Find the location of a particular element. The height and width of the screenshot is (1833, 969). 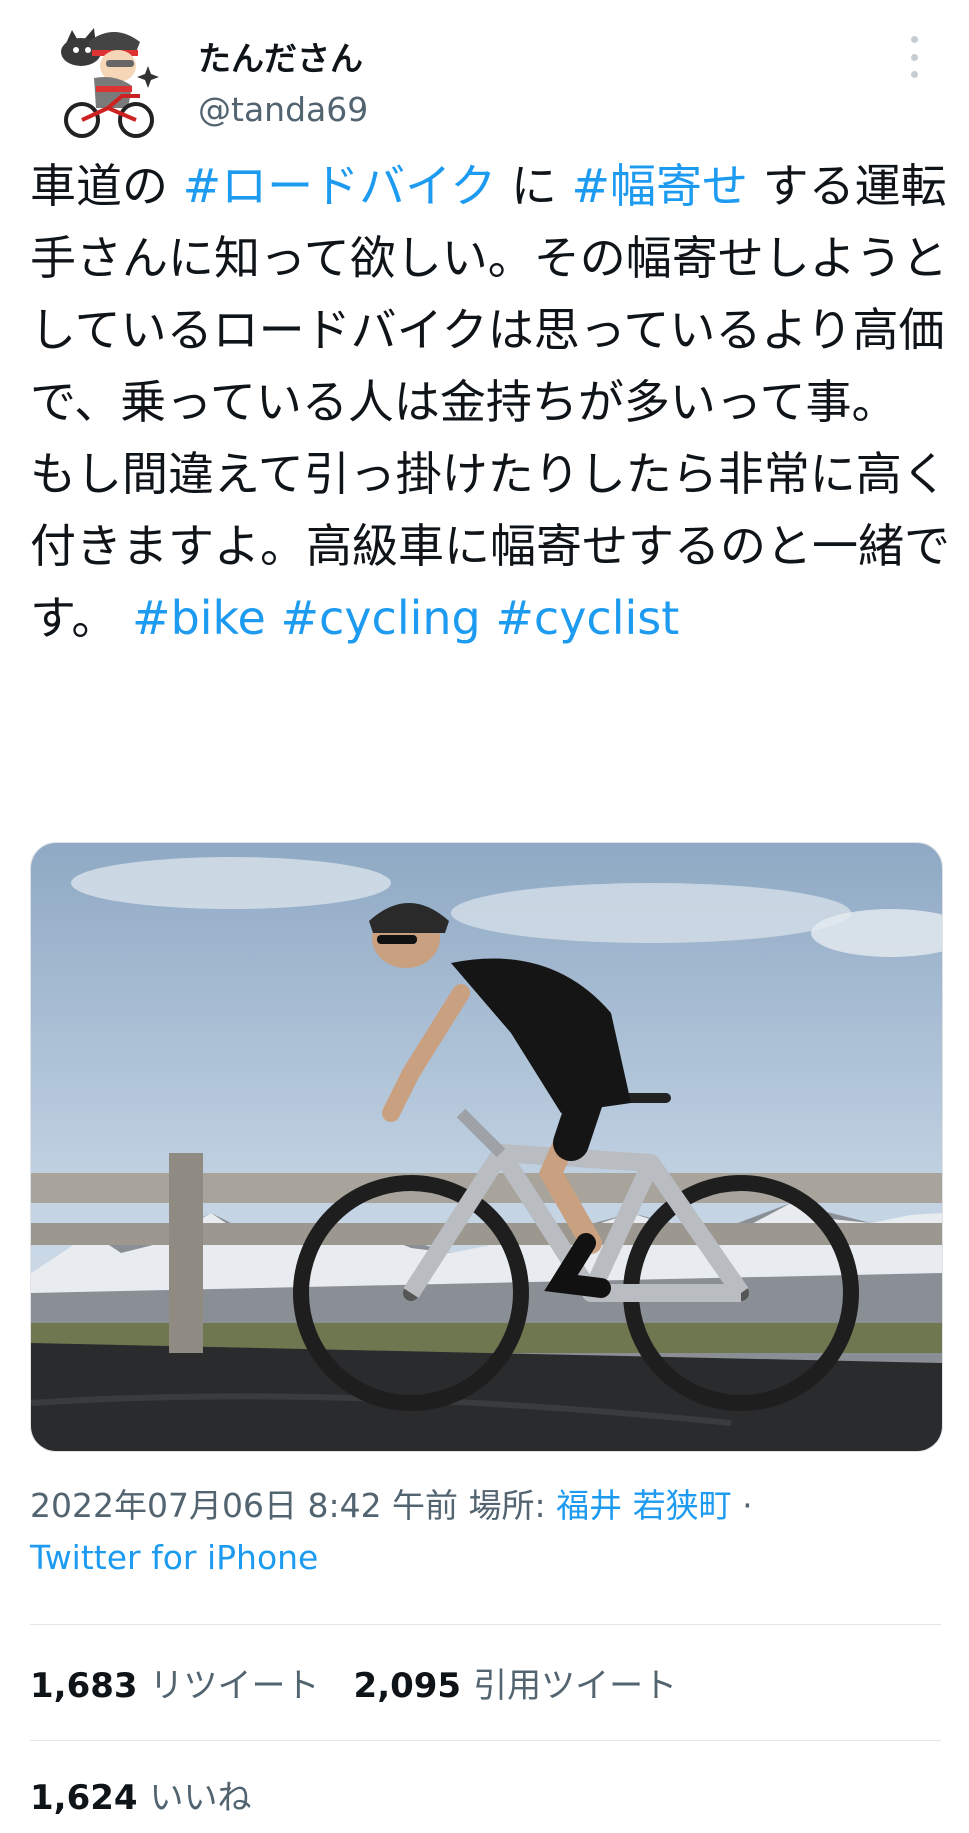

user-handle: @tanda69 is located at coordinates (283, 109).